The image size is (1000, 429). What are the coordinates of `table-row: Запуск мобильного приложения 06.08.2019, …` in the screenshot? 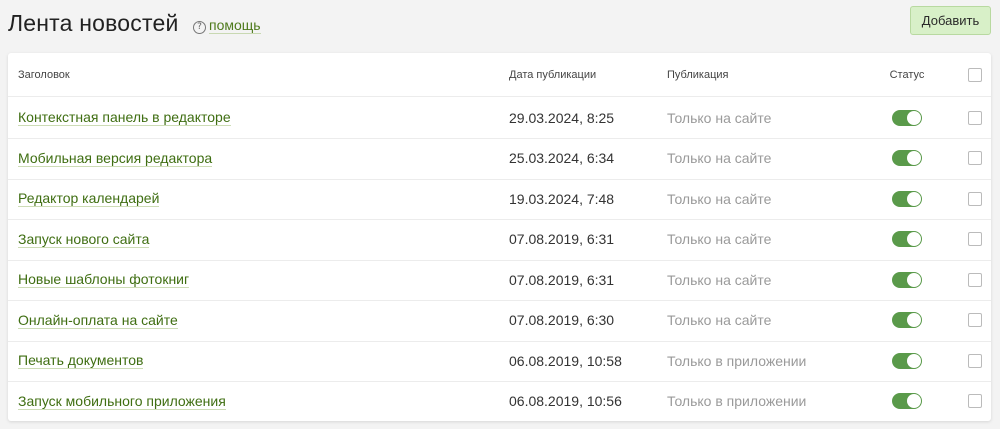 It's located at (499, 401).